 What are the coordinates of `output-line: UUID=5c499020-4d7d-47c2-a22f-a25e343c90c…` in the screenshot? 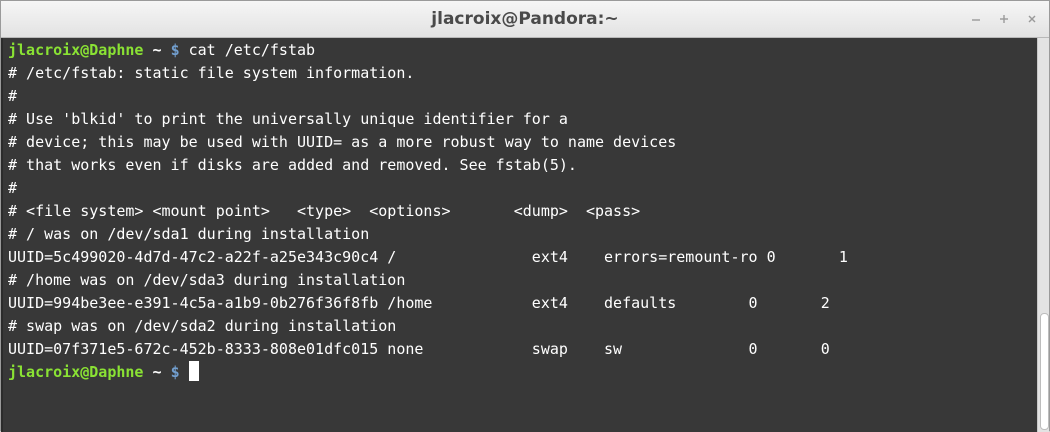 It's located at (428, 257).